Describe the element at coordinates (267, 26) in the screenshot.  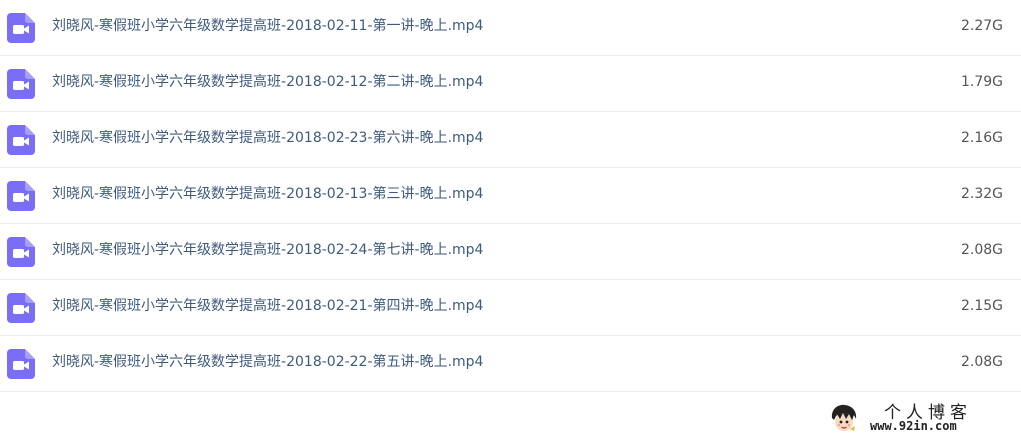
I see `file-name: 刘晓风-寒假班小学六年级数学提高班-2018-02-11-第一讲-晚上.mp4` at that location.